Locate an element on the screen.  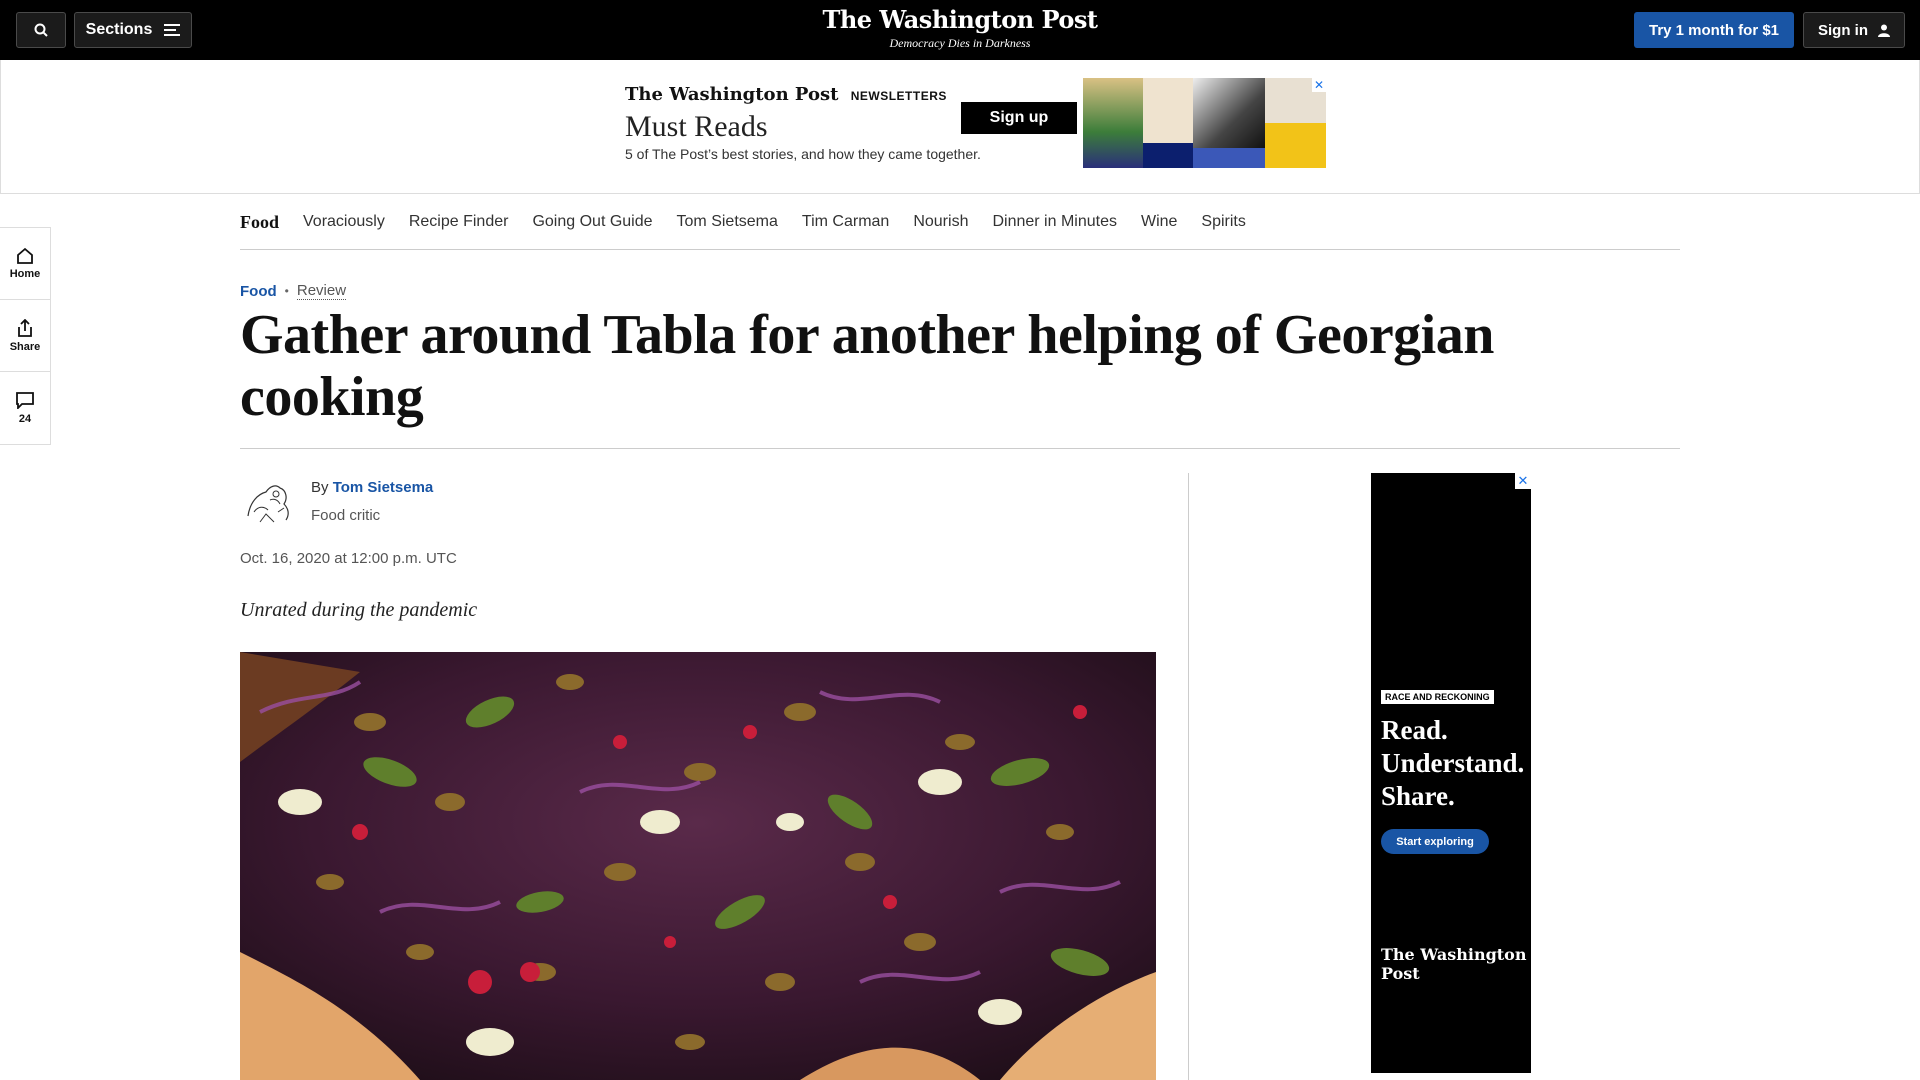
search-button is located at coordinates (41, 30).